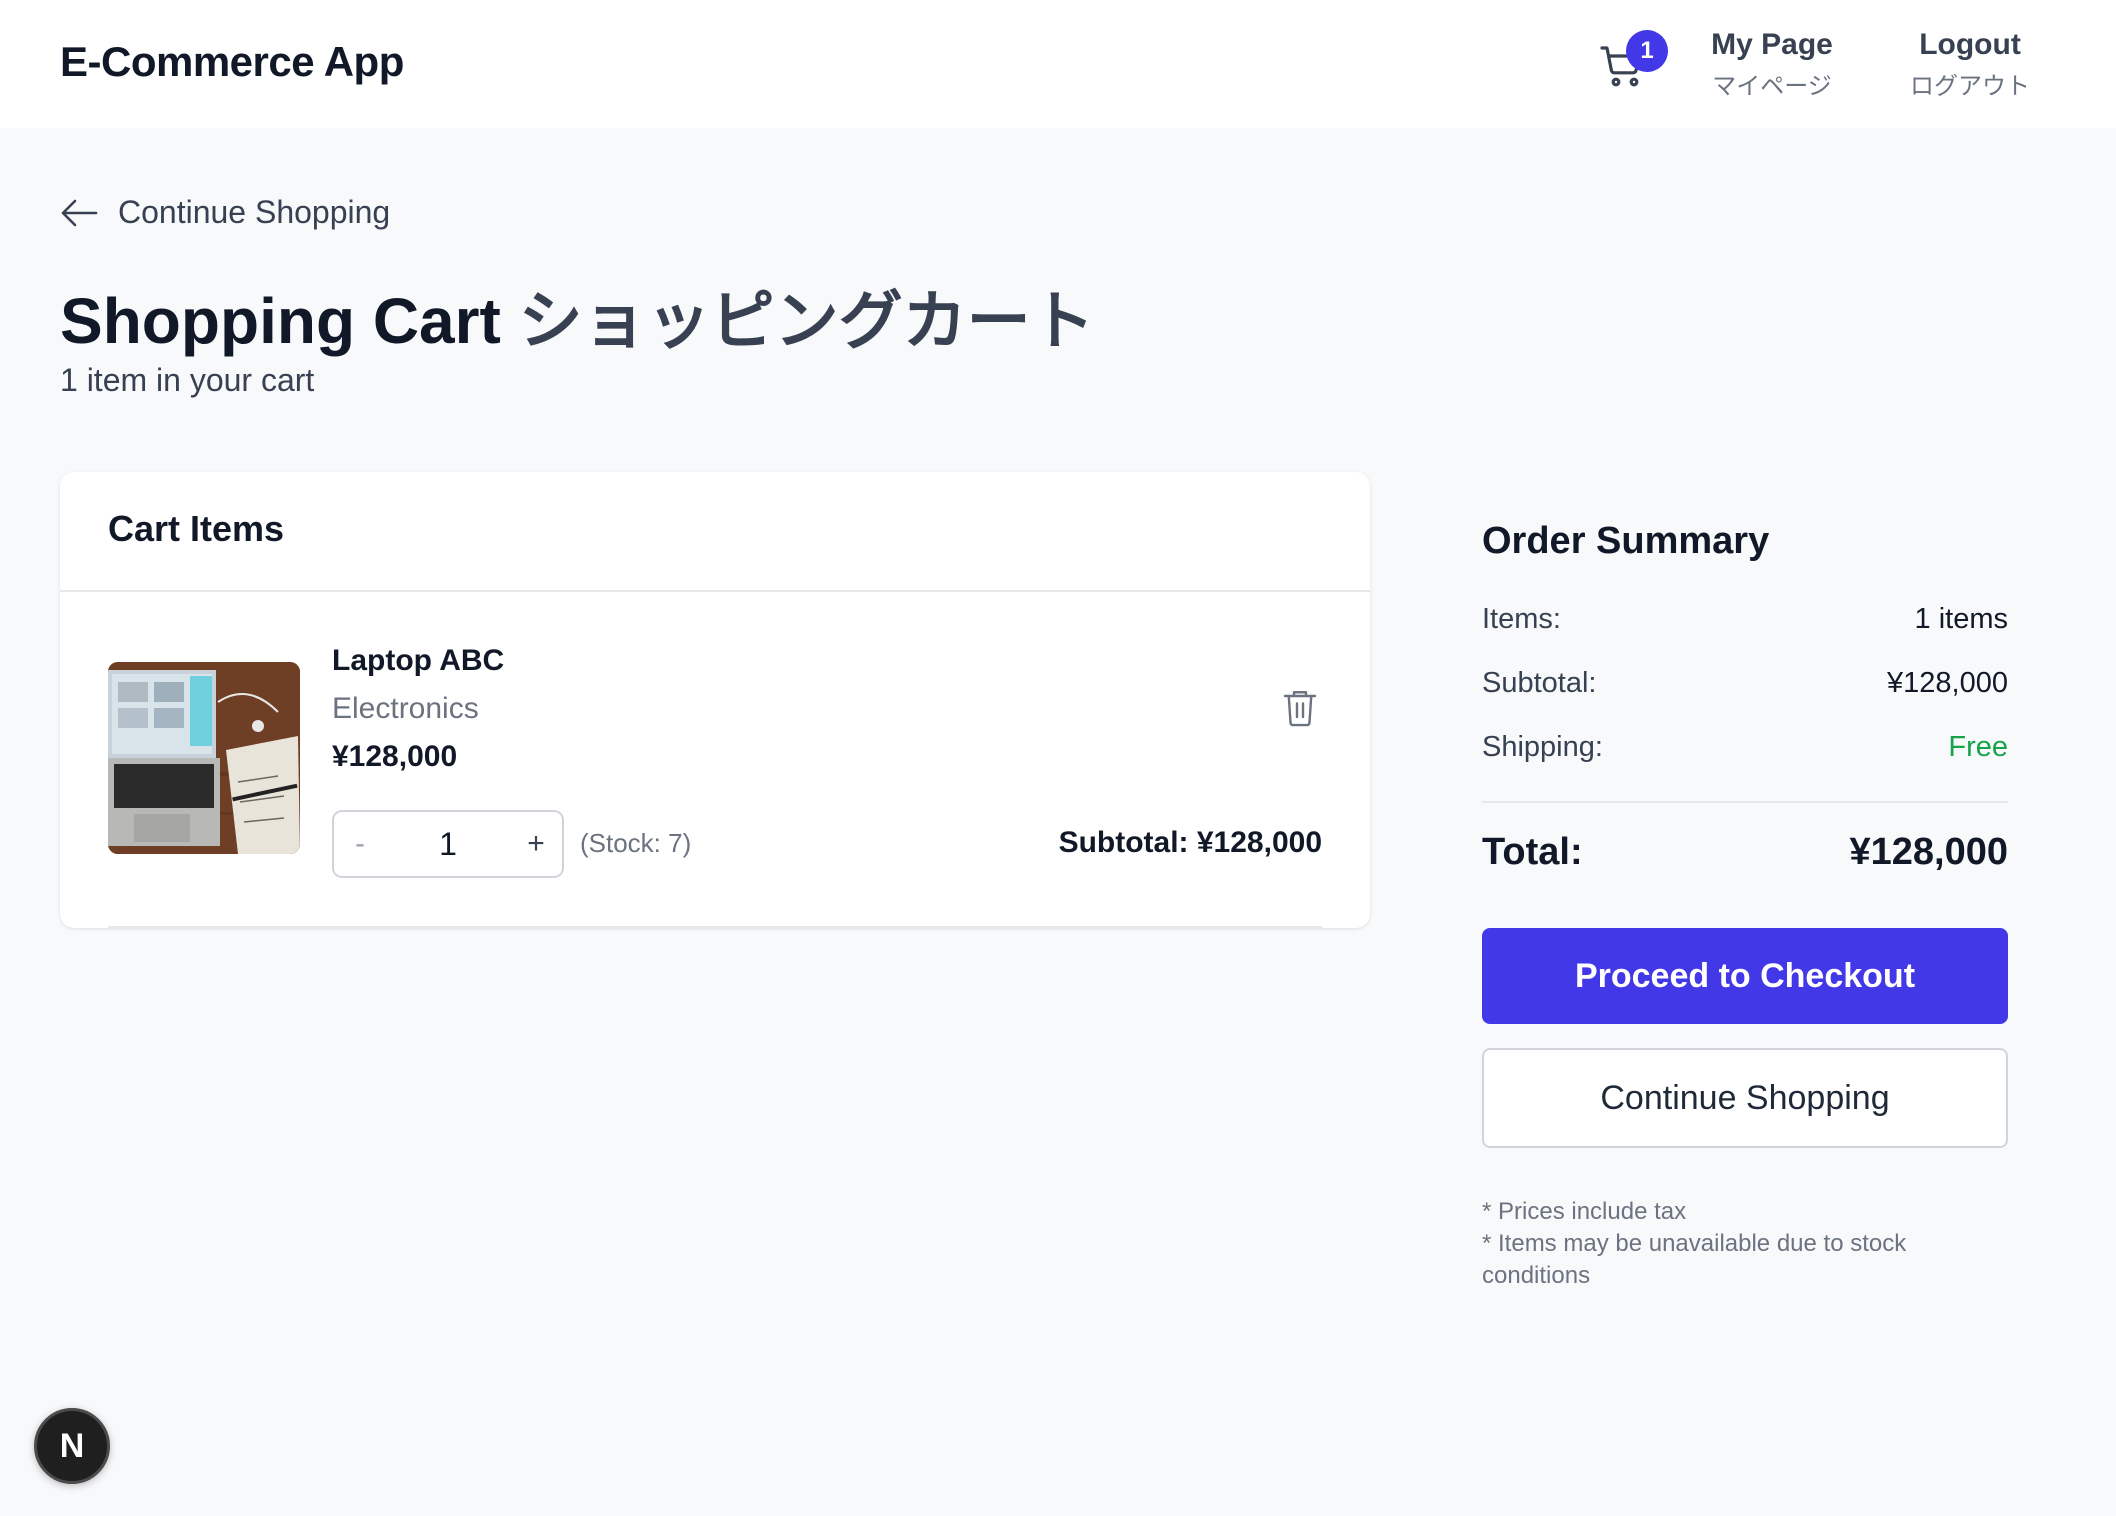  I want to click on page-title-jp: ショッピングカート, so click(806, 321).